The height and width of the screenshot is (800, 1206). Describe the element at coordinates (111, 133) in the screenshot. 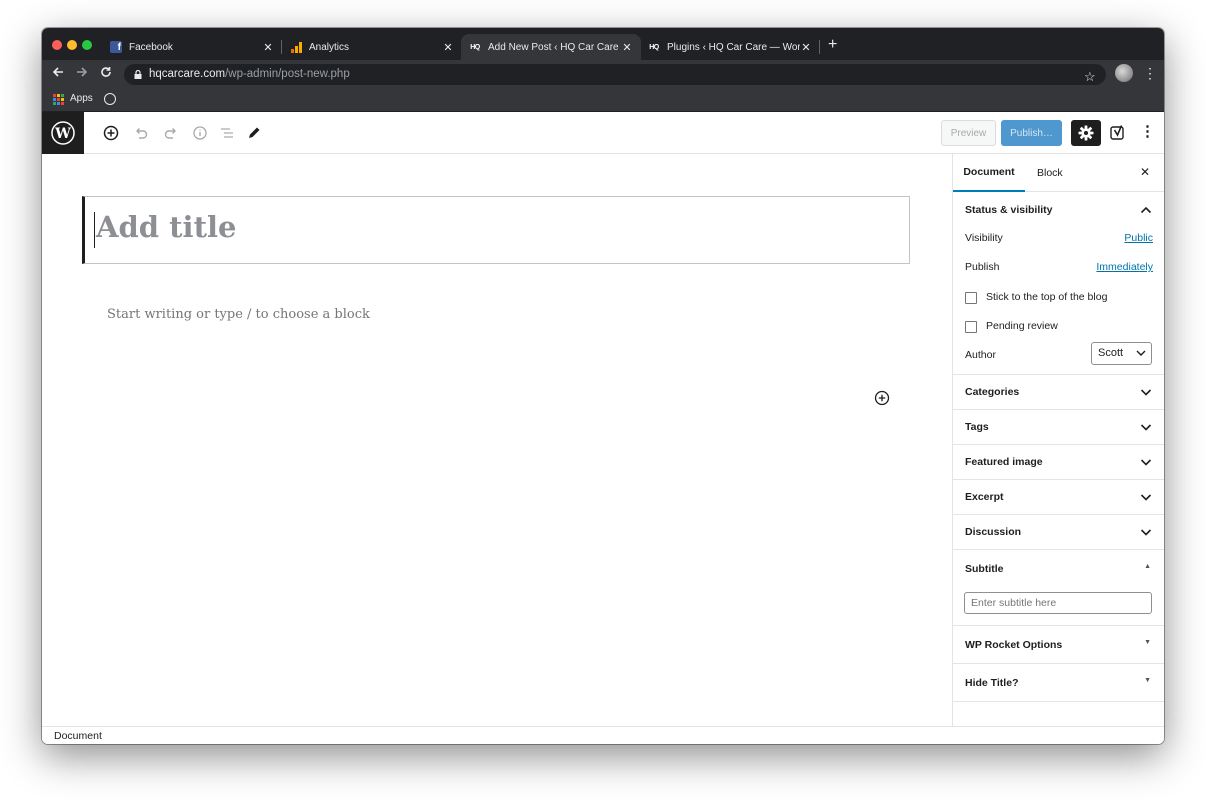

I see `add-block-icon` at that location.